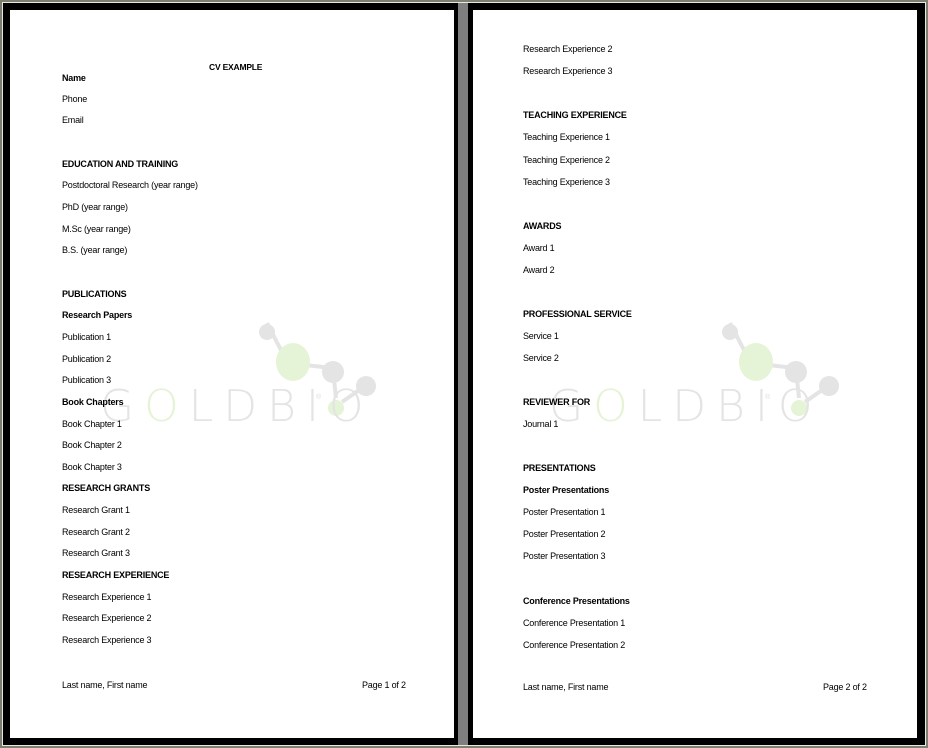  What do you see at coordinates (539, 248) in the screenshot?
I see `cv-entry: Award 1` at bounding box center [539, 248].